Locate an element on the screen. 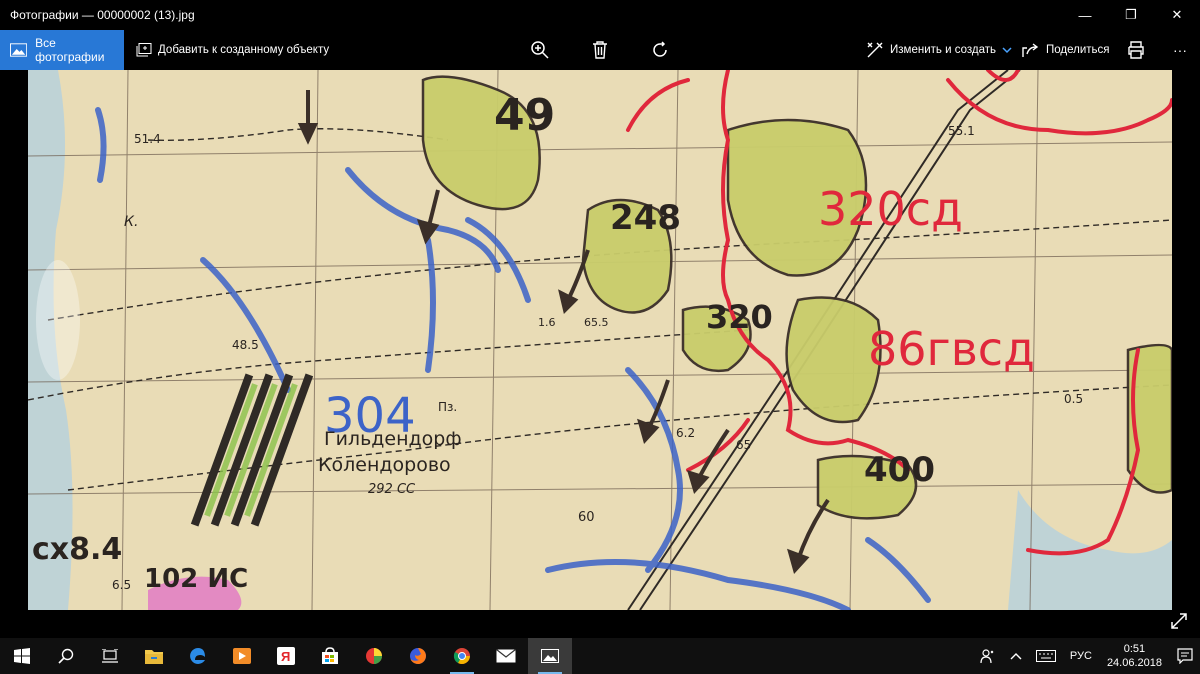 This screenshot has height=674, width=1200. windows-icon is located at coordinates (22, 656).